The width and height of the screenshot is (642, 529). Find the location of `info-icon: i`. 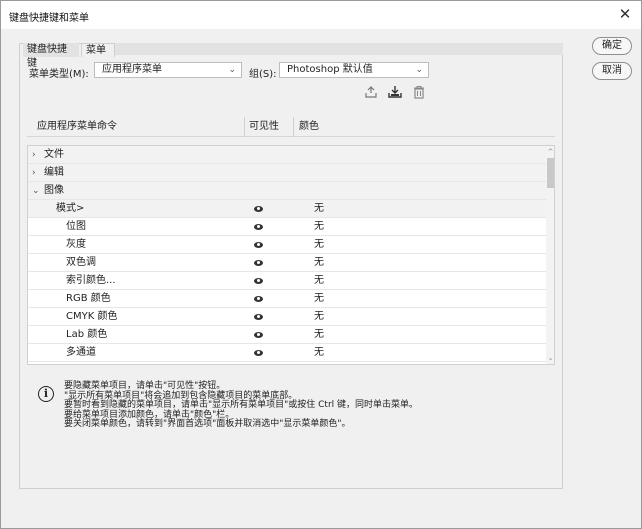

info-icon: i is located at coordinates (46, 394).